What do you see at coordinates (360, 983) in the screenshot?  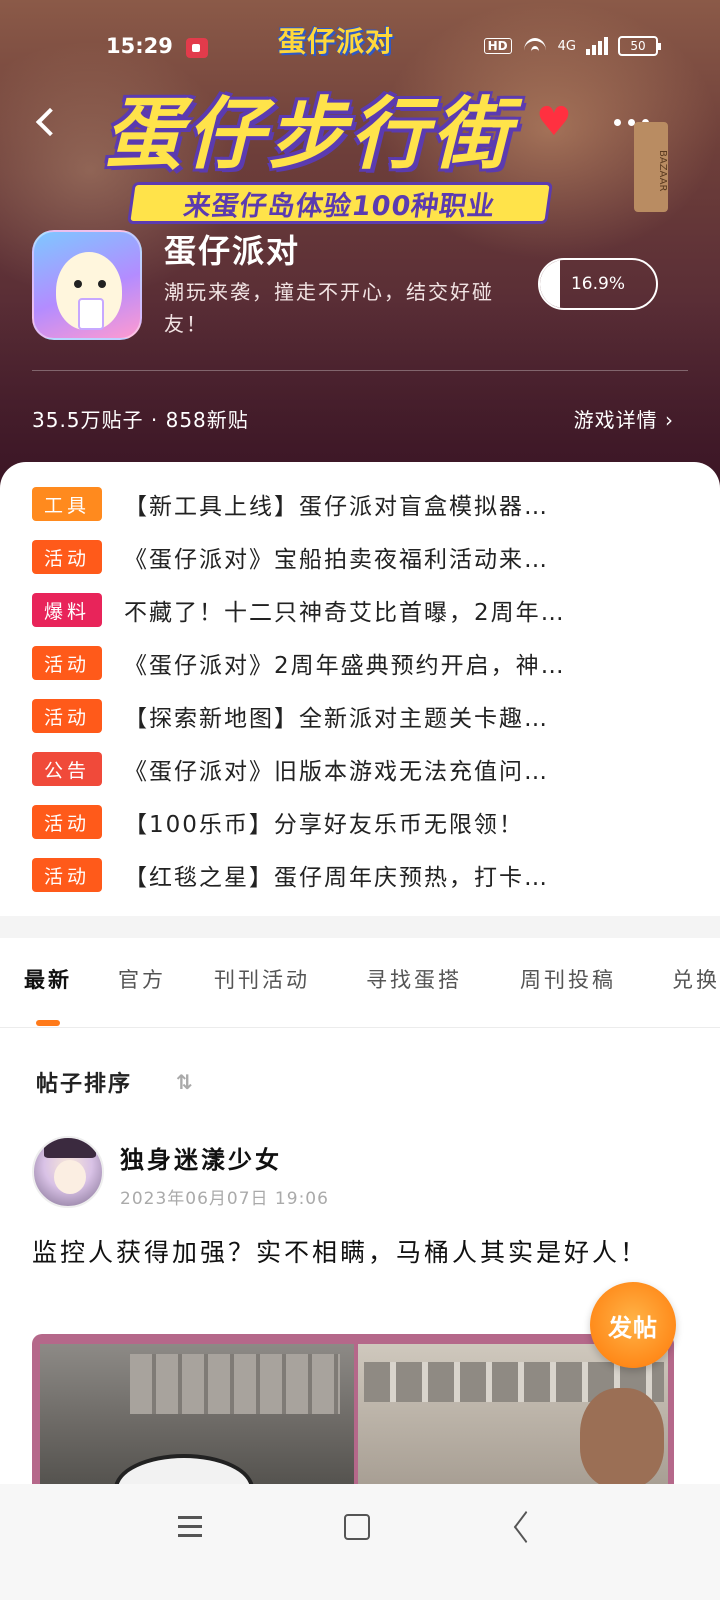 I see `category-tabs: 最新 官方 刊刊活动 寻找蛋搭 周刊投稿 兑换` at bounding box center [360, 983].